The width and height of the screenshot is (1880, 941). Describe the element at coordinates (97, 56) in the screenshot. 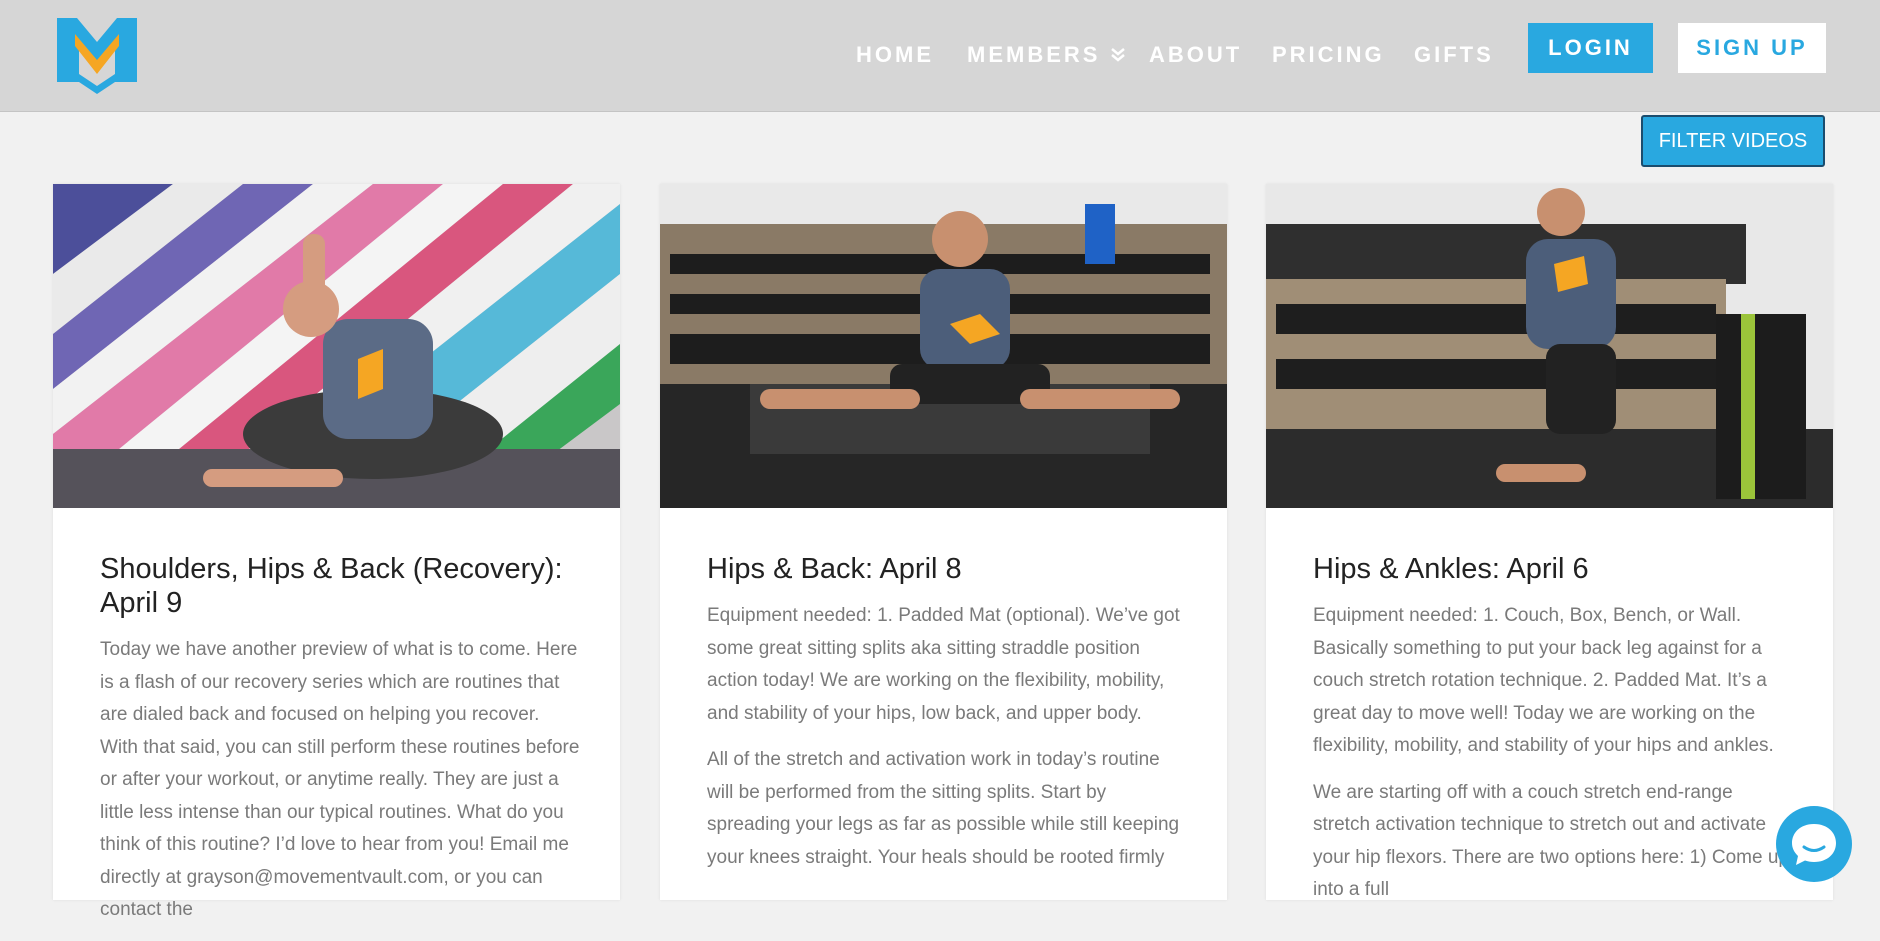

I see `movement-vault-logo` at that location.